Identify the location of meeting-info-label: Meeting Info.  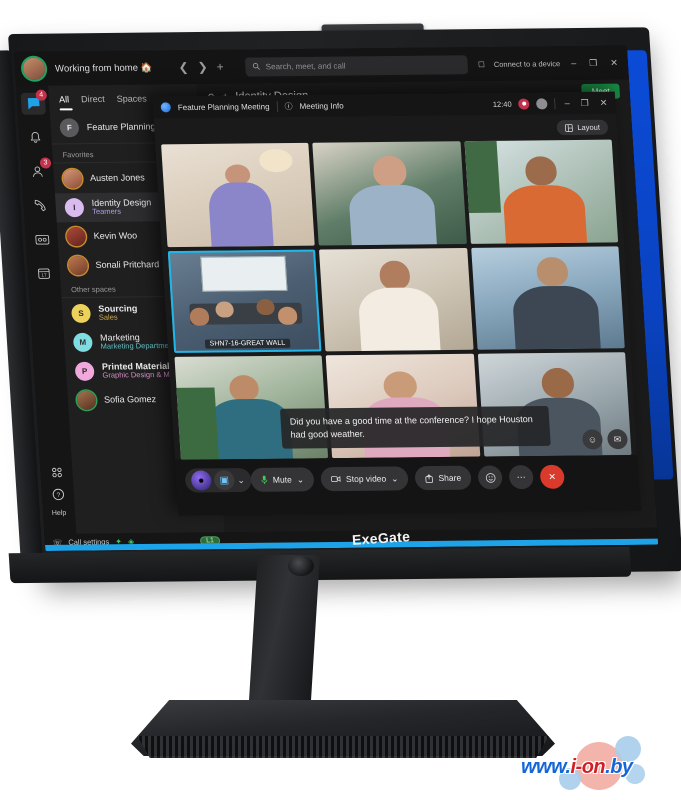
(321, 105).